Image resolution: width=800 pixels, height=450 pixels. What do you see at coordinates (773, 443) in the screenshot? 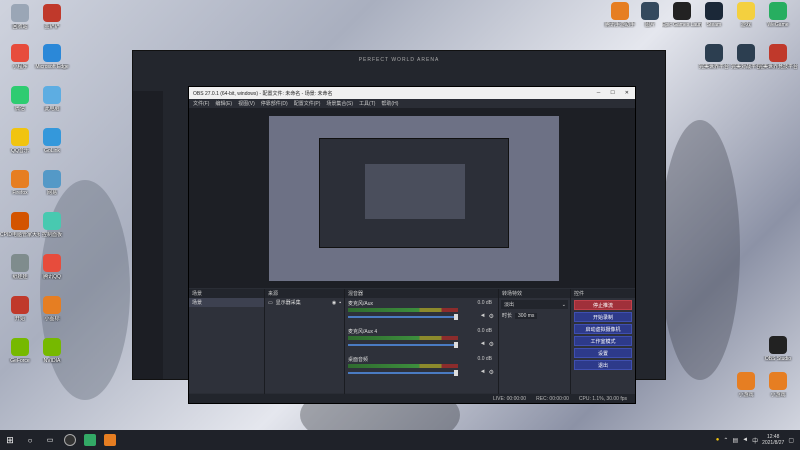
I see `taskbar-date: 2021/8/27` at bounding box center [773, 443].